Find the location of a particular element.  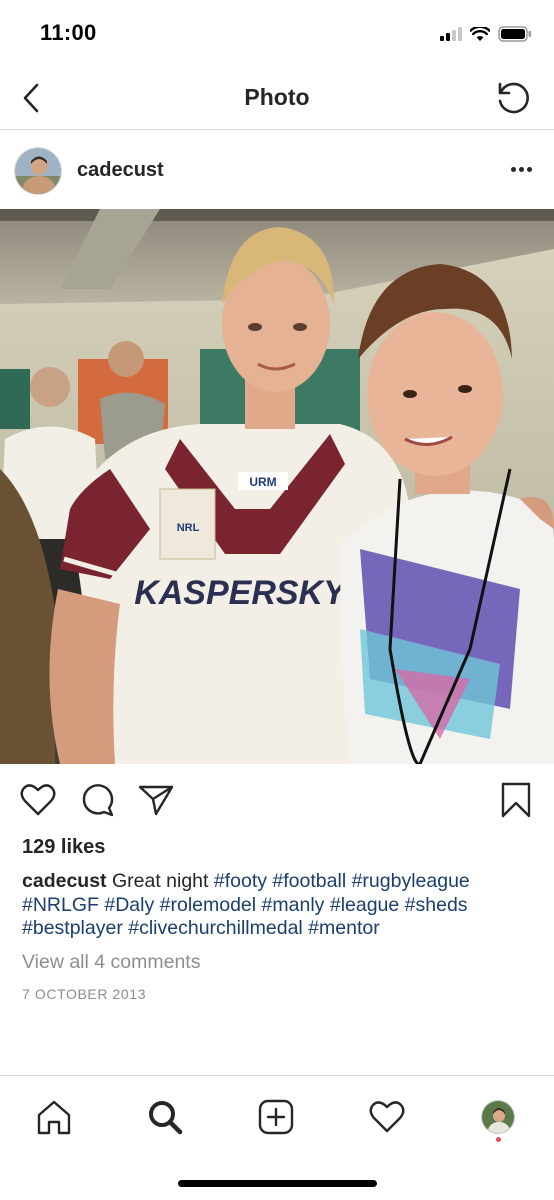

tab-profile is located at coordinates (498, 1117).